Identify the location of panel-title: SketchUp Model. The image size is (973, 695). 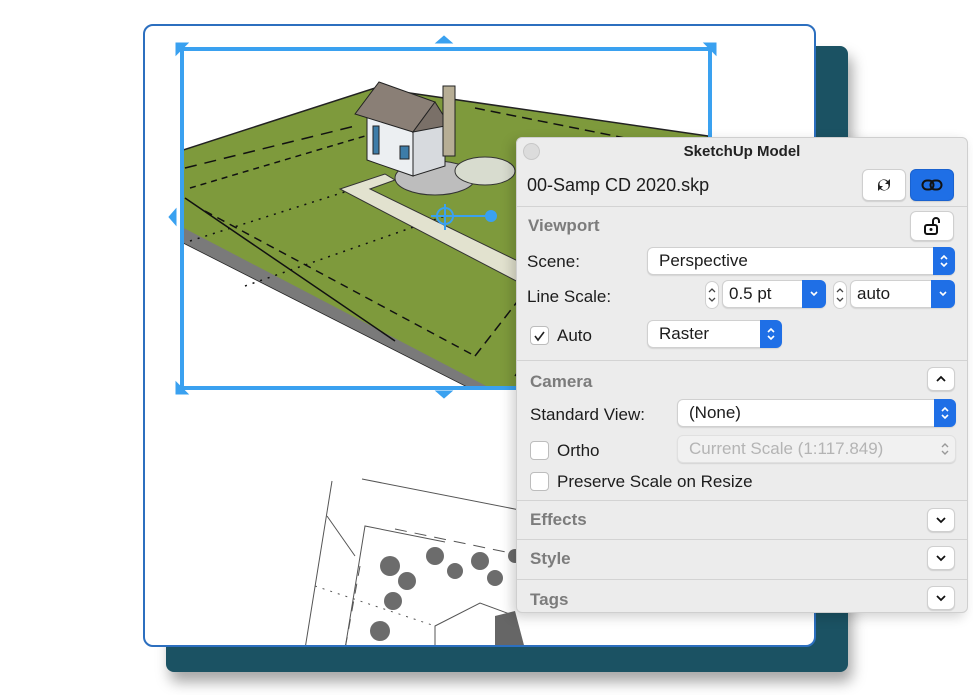
(742, 151).